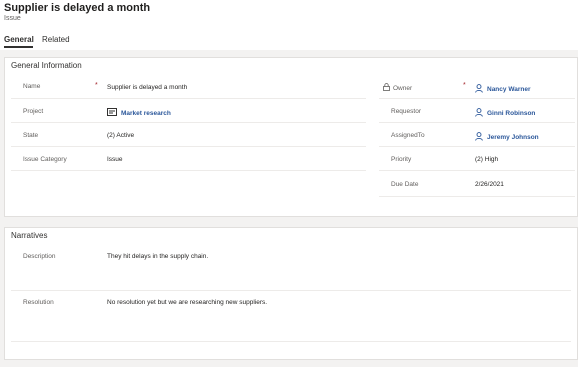  What do you see at coordinates (403, 88) in the screenshot?
I see `owner-label: Owner` at bounding box center [403, 88].